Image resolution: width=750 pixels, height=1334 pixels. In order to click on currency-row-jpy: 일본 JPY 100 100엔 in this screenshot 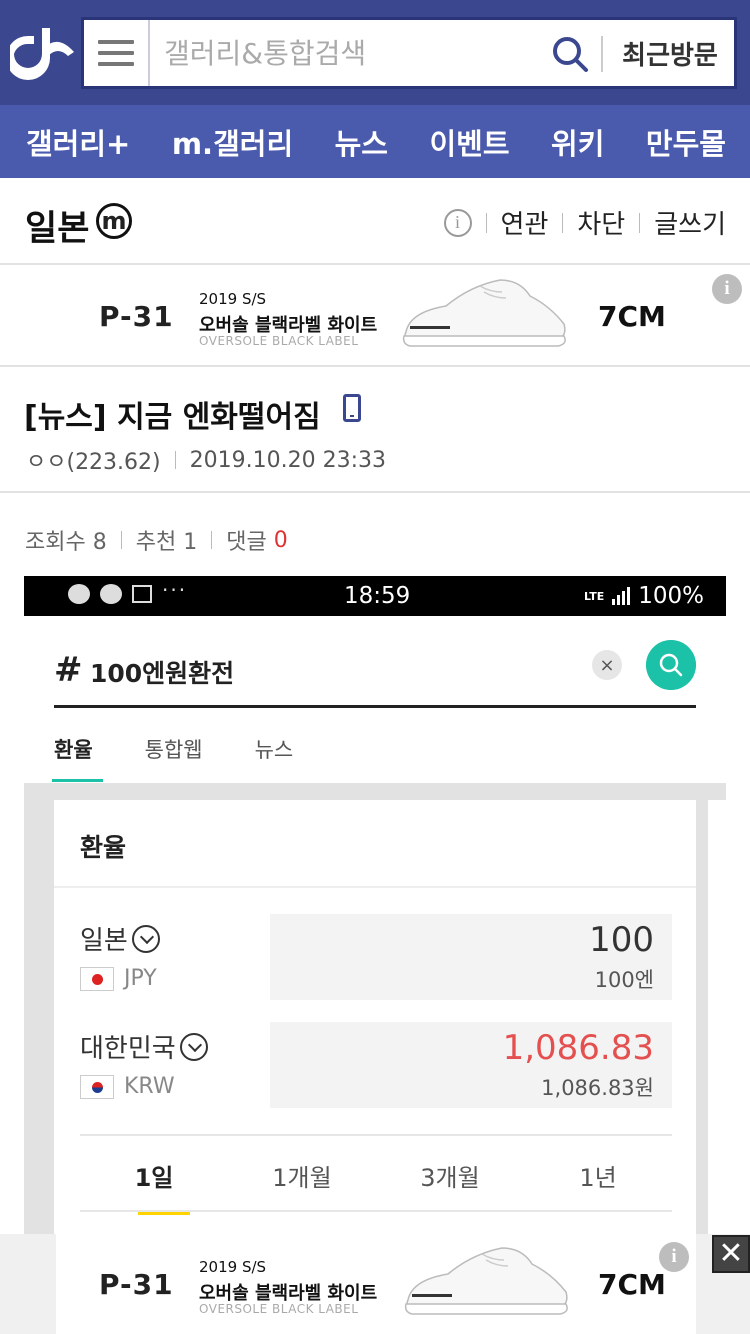, I will do `click(378, 957)`.